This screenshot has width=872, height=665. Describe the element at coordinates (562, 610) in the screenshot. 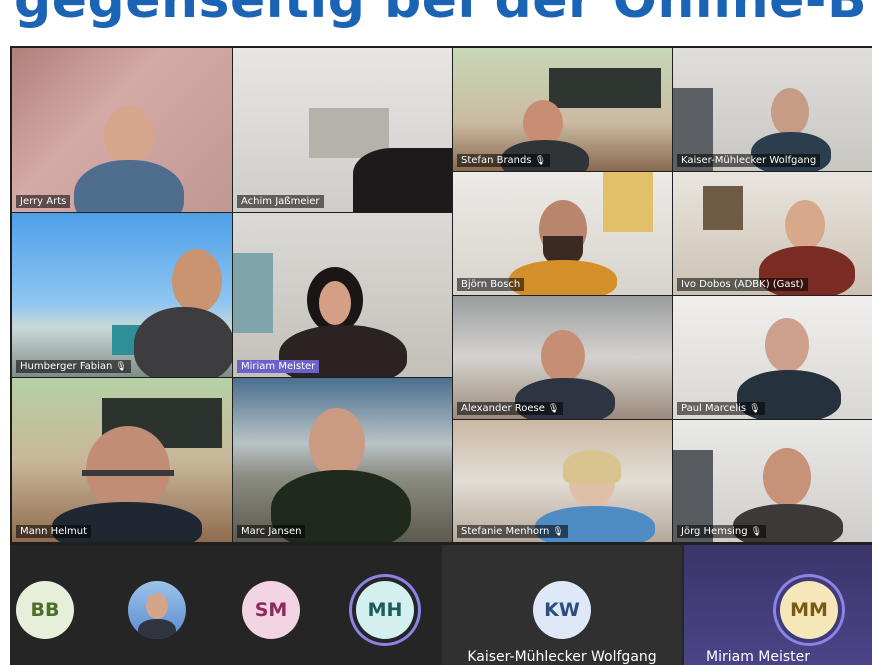

I see `participant-avatar: KW` at that location.